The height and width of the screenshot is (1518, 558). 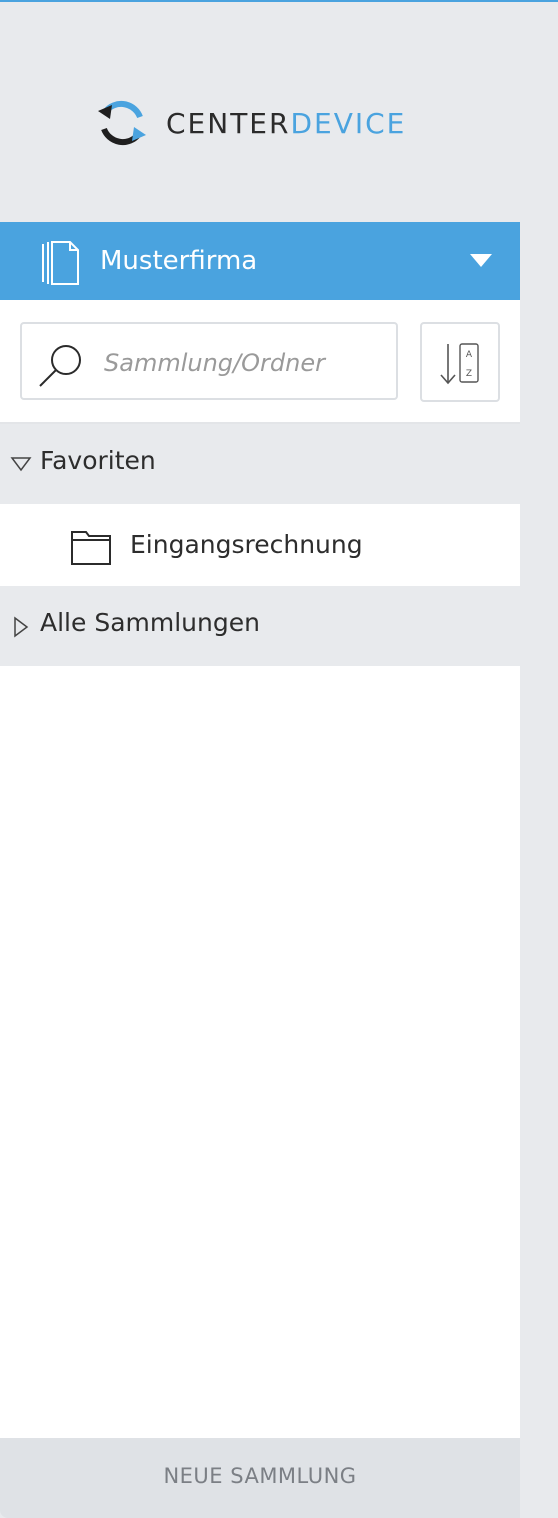 I want to click on logo: CENTERDEVICE, so click(x=250, y=123).